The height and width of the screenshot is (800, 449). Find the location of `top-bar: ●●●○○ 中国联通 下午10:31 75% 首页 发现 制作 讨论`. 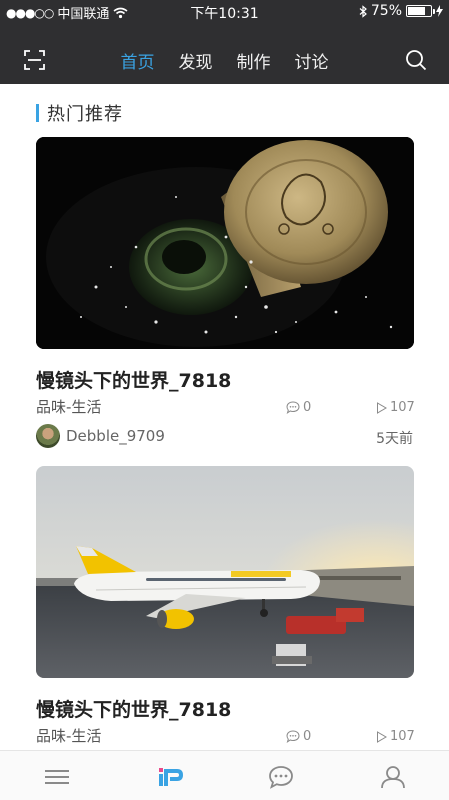

top-bar: ●●●○○ 中国联通 下午10:31 75% 首页 发现 制作 讨论 is located at coordinates (224, 42).